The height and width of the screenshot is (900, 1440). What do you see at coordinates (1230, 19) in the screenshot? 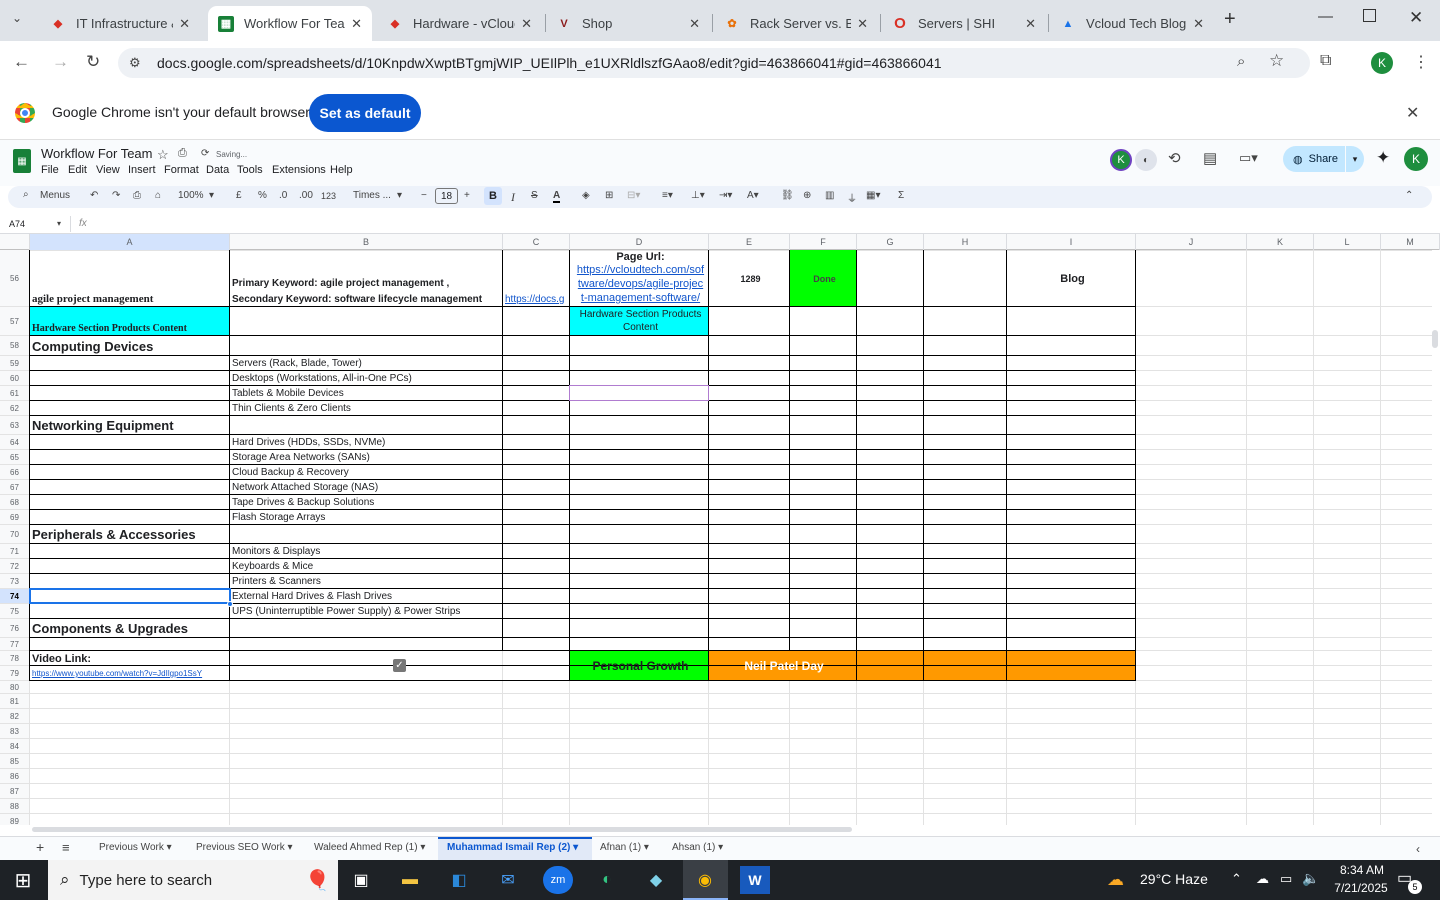
I see `new-tab-icon: +` at bounding box center [1230, 19].